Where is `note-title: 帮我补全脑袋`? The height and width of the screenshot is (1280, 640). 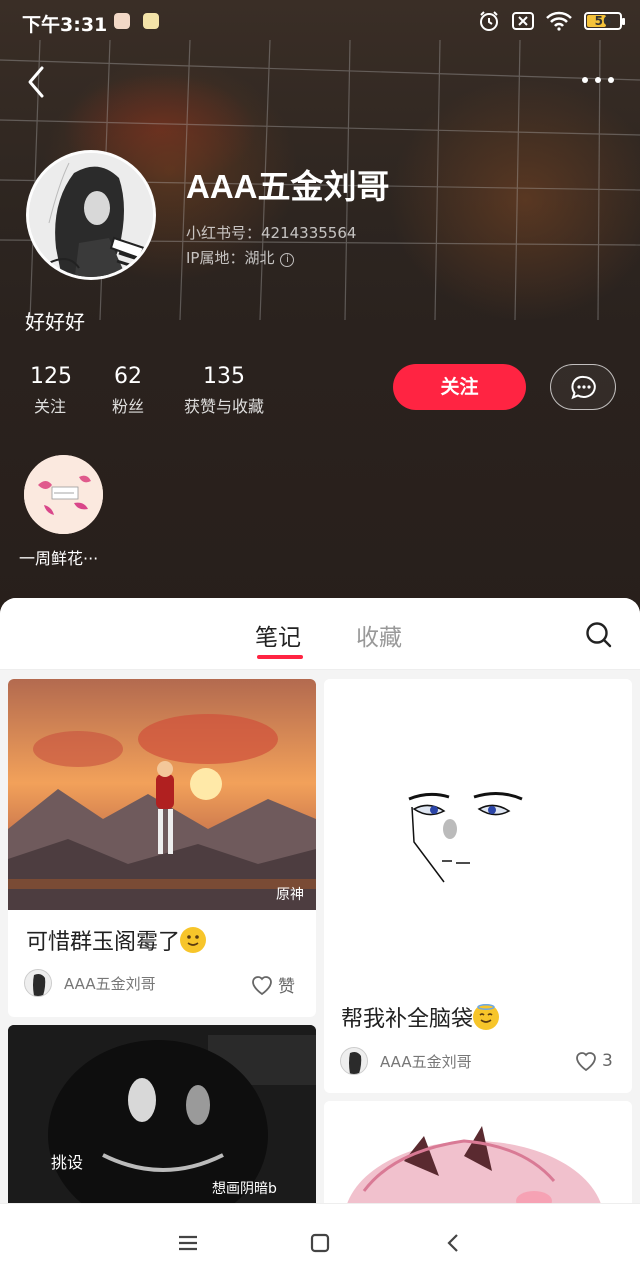
note-title: 帮我补全脑袋 is located at coordinates (420, 1017).